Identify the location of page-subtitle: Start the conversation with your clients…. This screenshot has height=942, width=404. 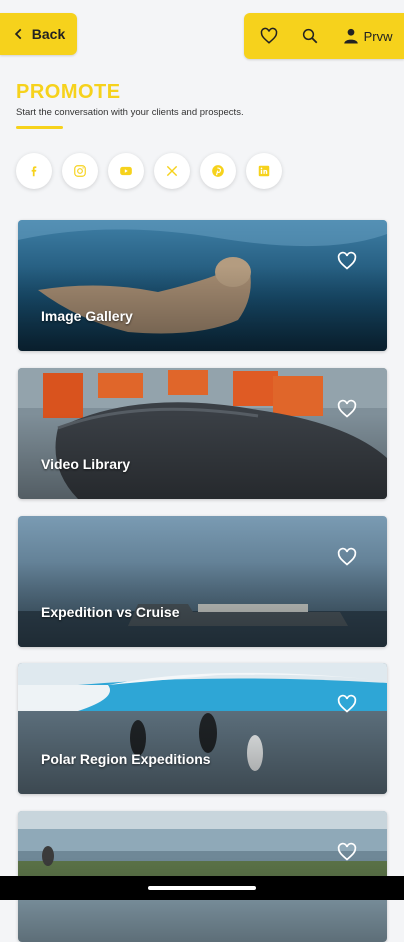
(130, 112).